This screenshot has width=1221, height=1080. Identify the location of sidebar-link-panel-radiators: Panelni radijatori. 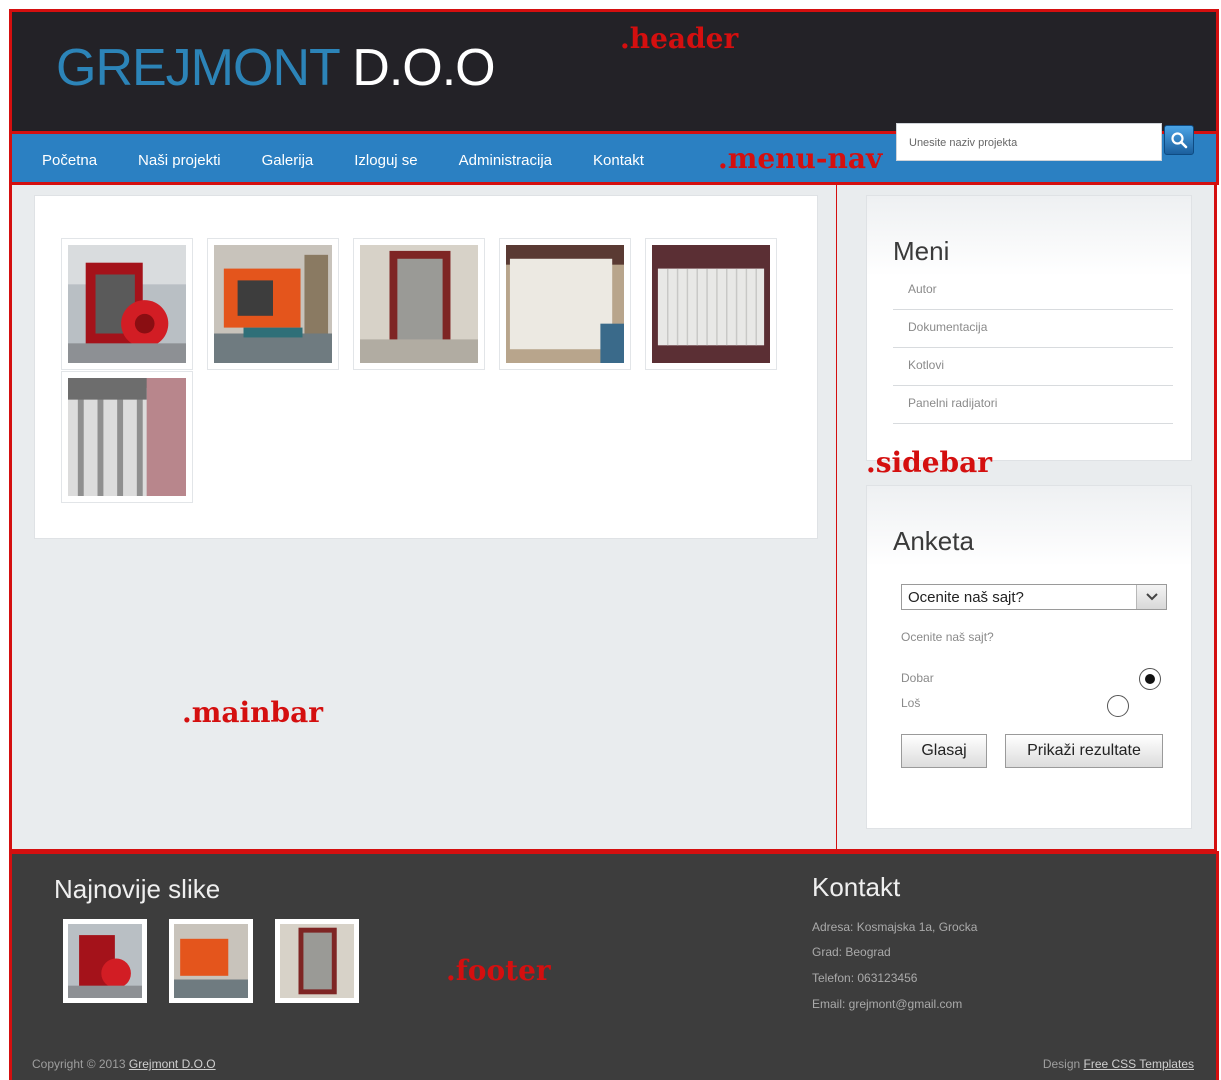
(1033, 405).